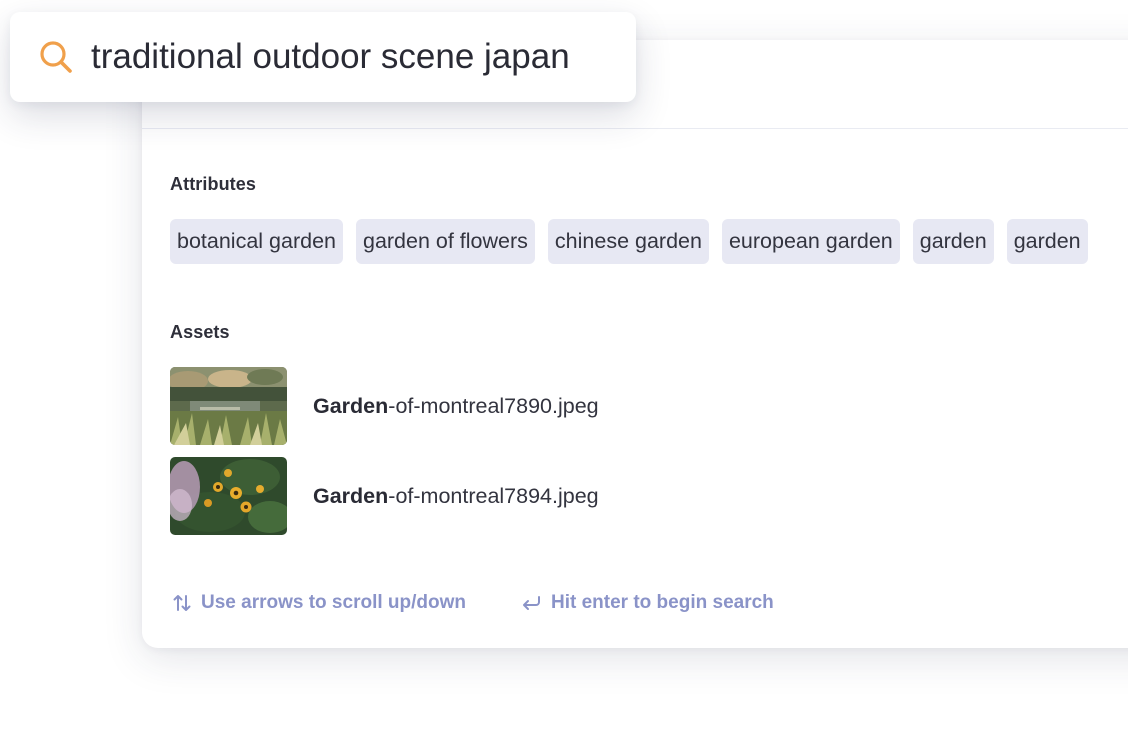  I want to click on return-arrow-icon, so click(531, 603).